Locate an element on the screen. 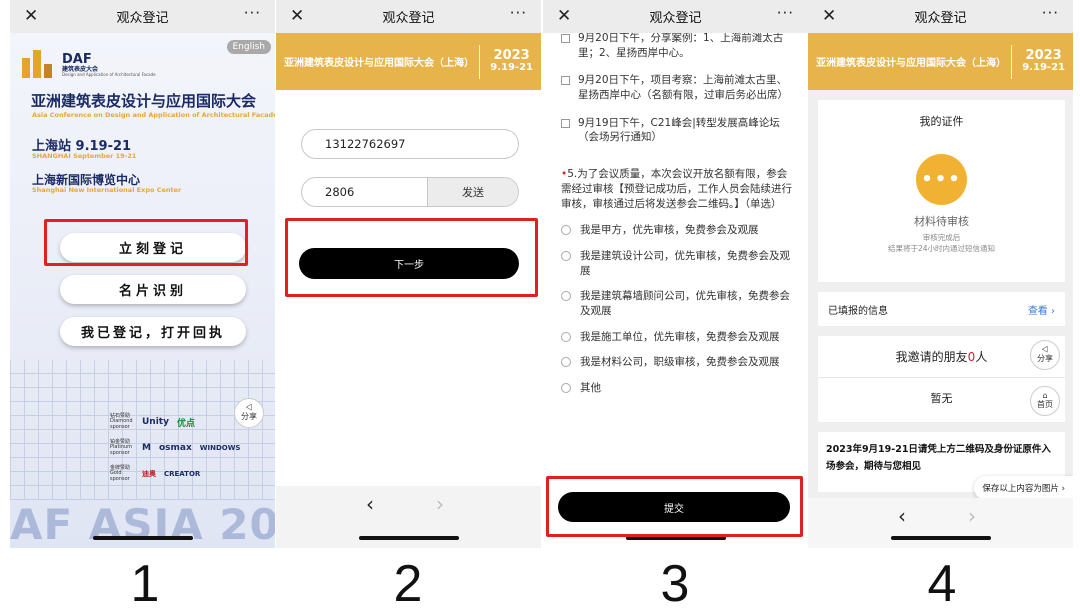  checkbox-option: 9月20日下午，分享案例：1、上海前滩太古里；2、星扬西岸中心。 is located at coordinates (677, 45).